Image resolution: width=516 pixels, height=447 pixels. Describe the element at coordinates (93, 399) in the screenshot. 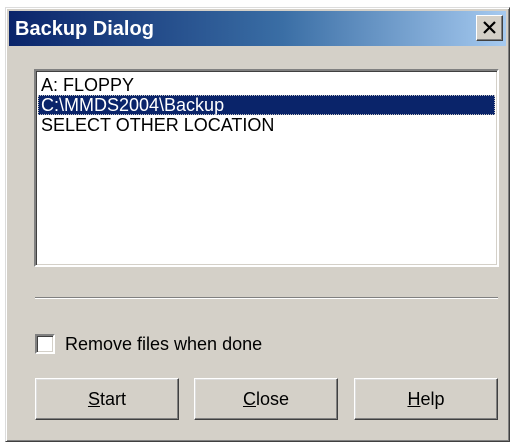

I see `start-button-accel: S` at that location.